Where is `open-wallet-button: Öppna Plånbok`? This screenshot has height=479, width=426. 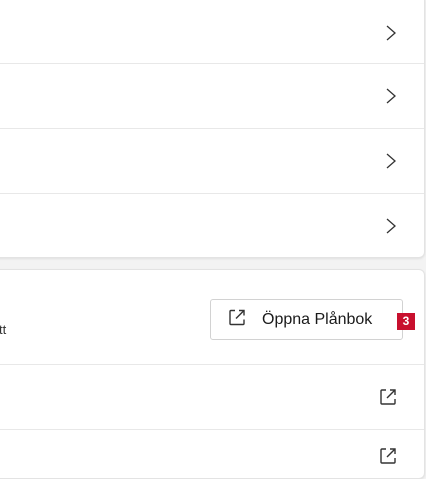
open-wallet-button: Öppna Plånbok is located at coordinates (306, 319).